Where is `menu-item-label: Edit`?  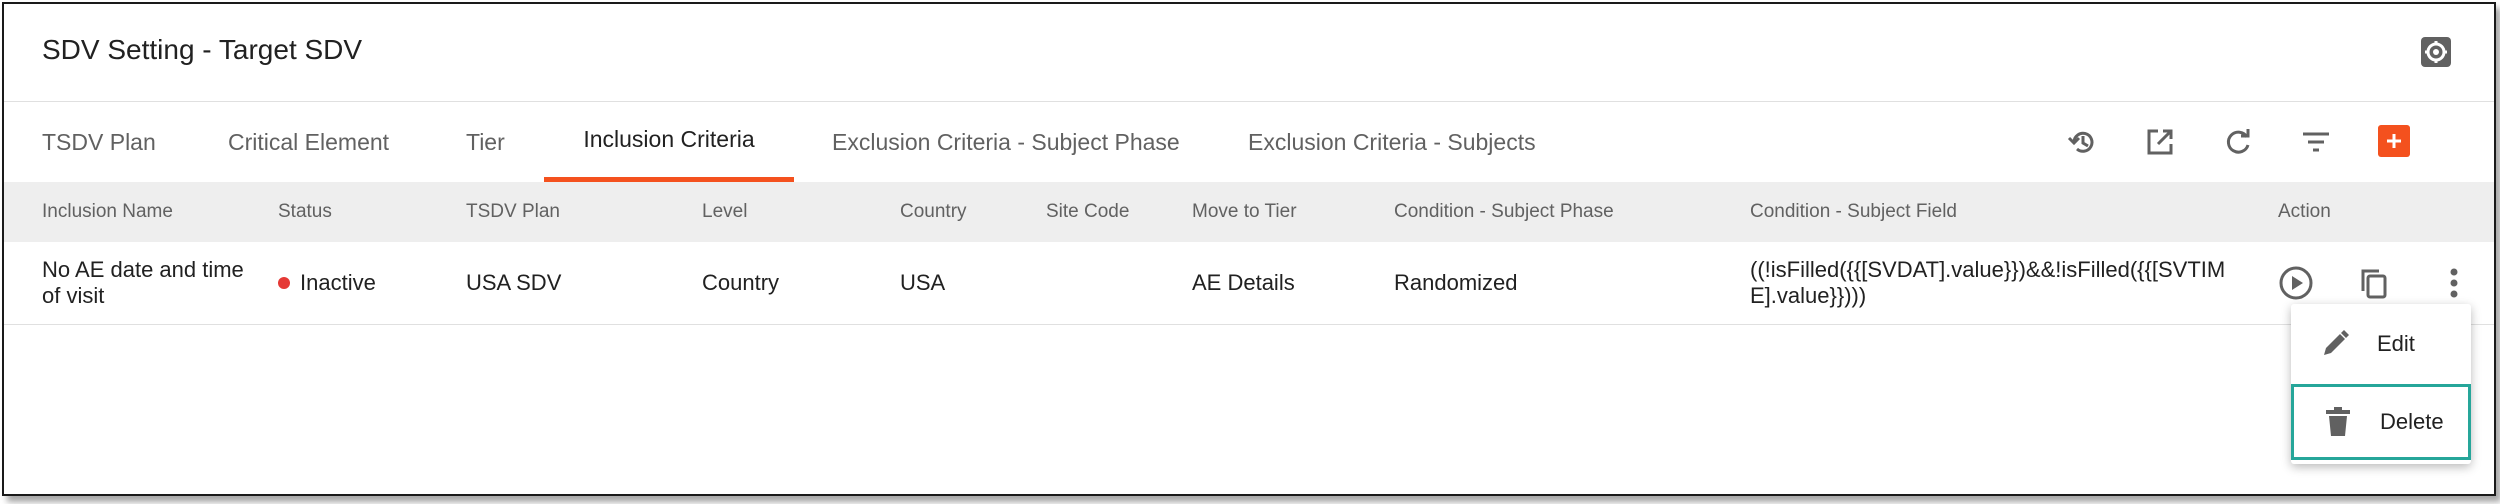 menu-item-label: Edit is located at coordinates (2396, 343).